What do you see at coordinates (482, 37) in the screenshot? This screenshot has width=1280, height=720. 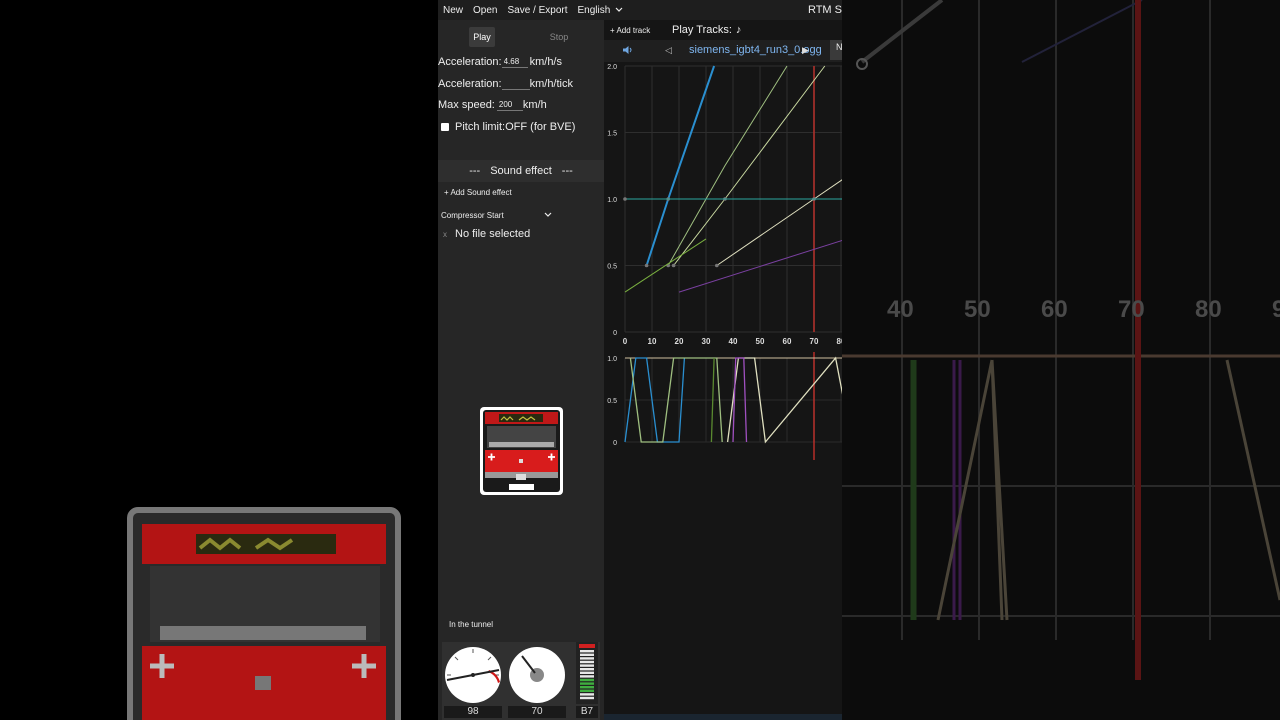 I see `tab-play: Play` at bounding box center [482, 37].